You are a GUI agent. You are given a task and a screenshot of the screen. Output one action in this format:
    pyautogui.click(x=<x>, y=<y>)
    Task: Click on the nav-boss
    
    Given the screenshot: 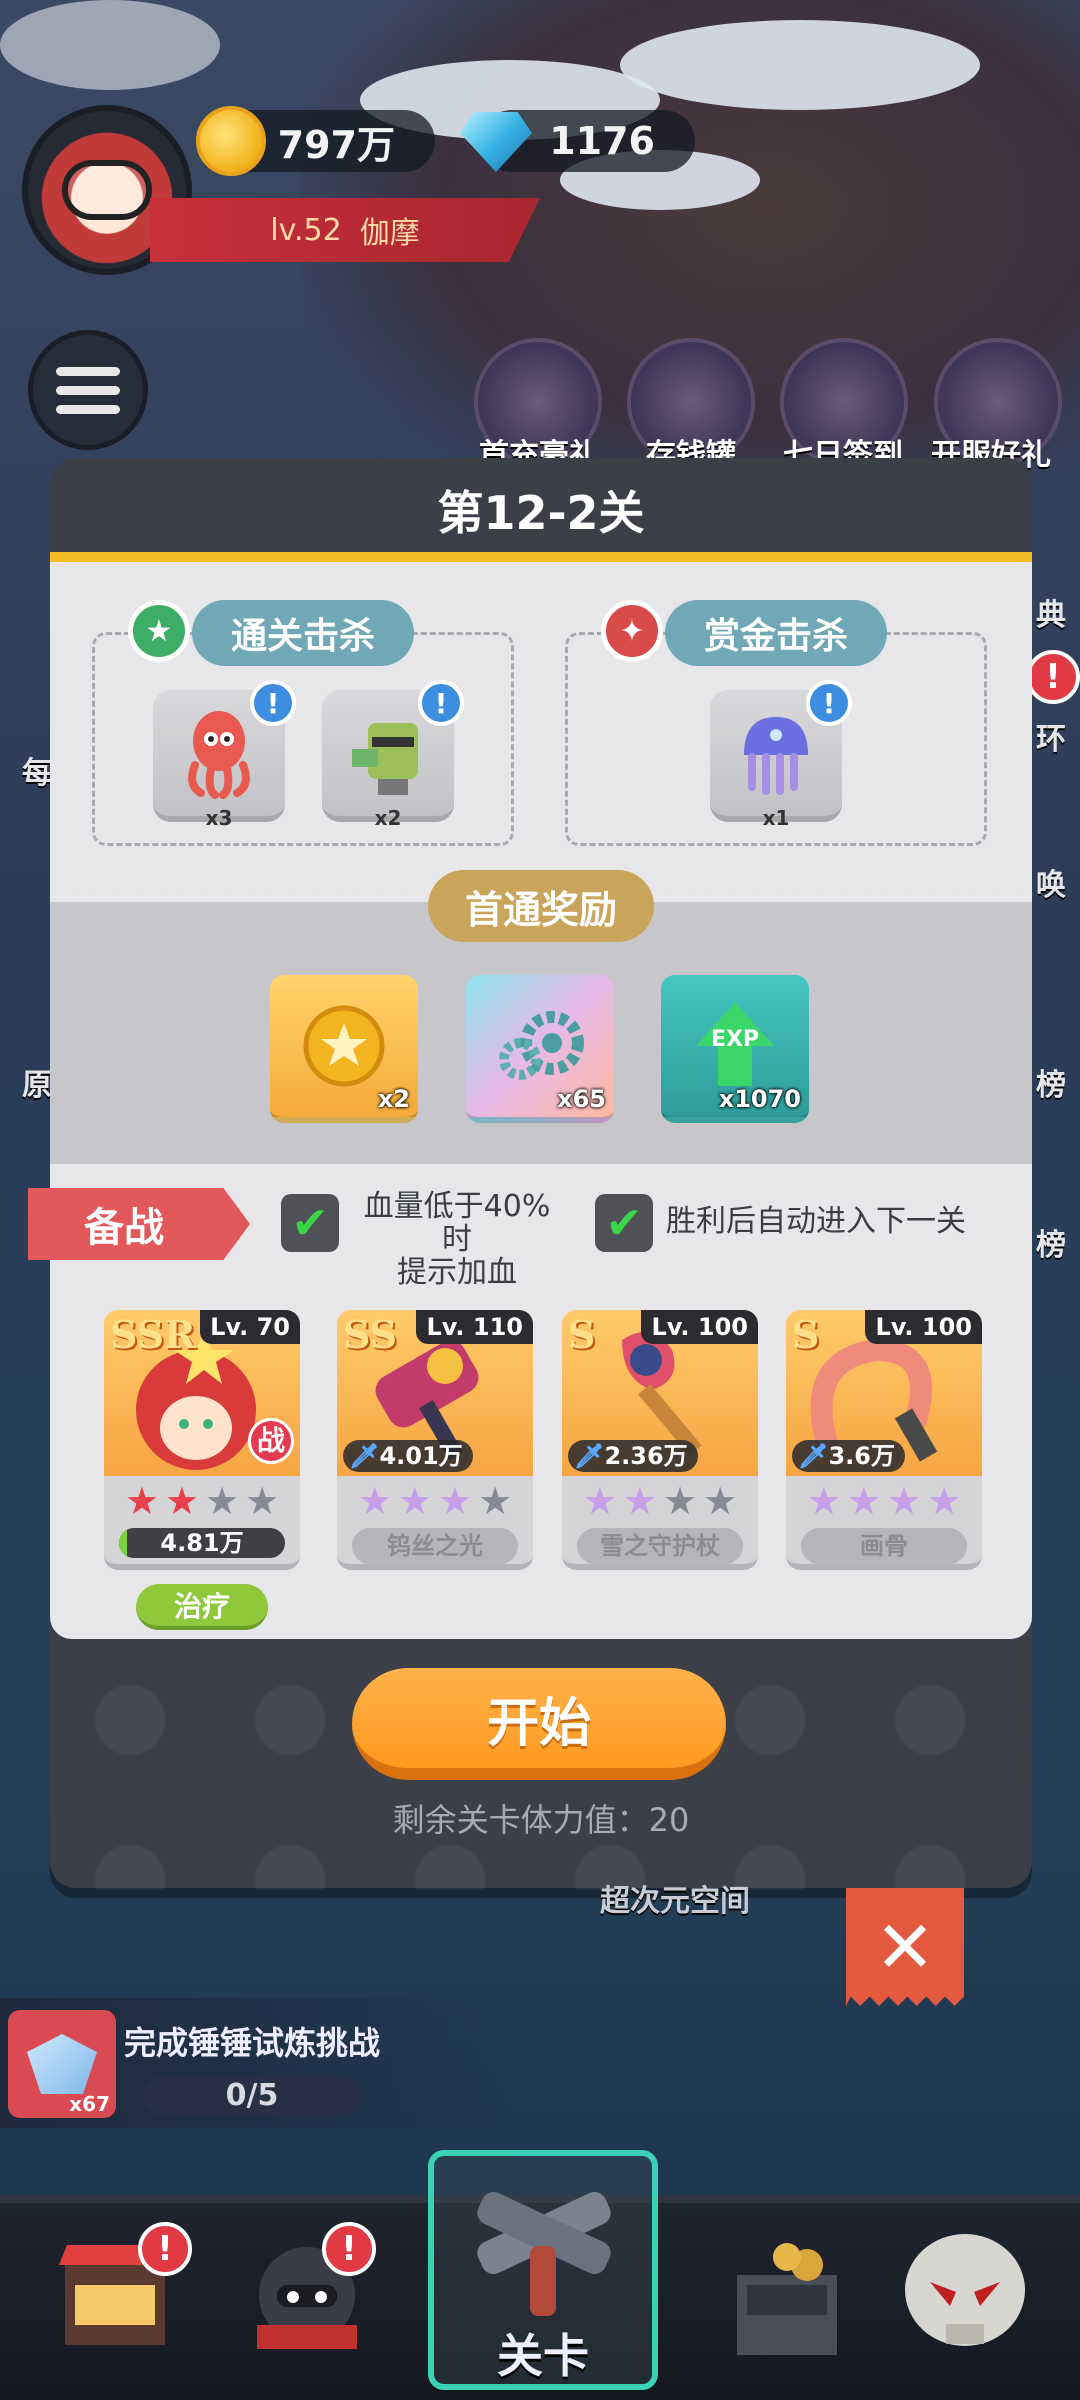 What is the action you would take?
    pyautogui.click(x=965, y=2295)
    